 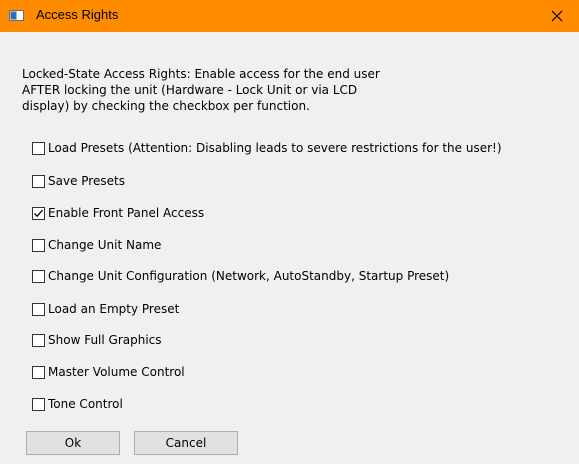 I want to click on option-label: Show Full Graphics, so click(x=105, y=340).